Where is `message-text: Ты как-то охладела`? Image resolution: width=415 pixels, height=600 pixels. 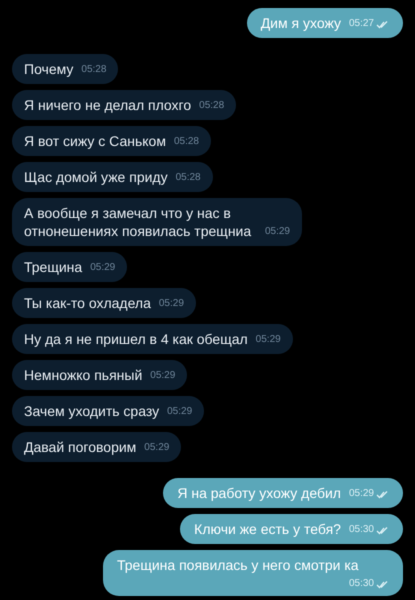
message-text: Ты как-то охладела is located at coordinates (87, 303).